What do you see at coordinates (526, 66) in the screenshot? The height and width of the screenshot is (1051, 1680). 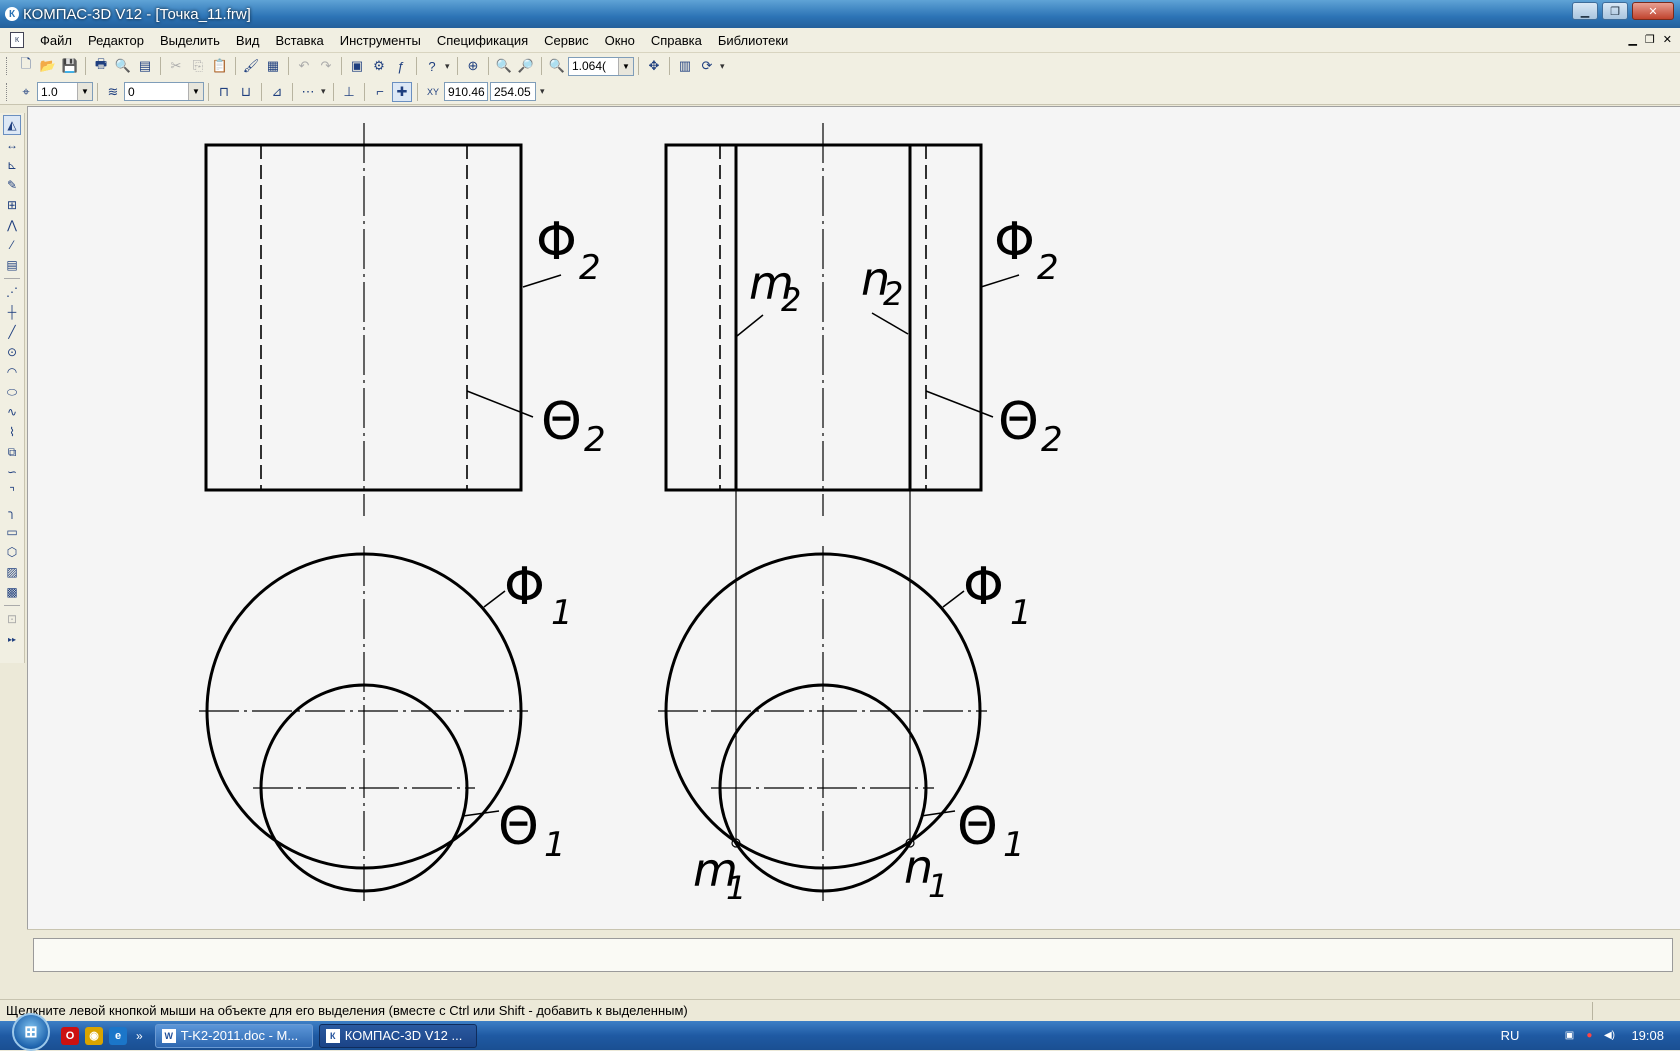 I see `zoom-out-icon: 🔎` at bounding box center [526, 66].